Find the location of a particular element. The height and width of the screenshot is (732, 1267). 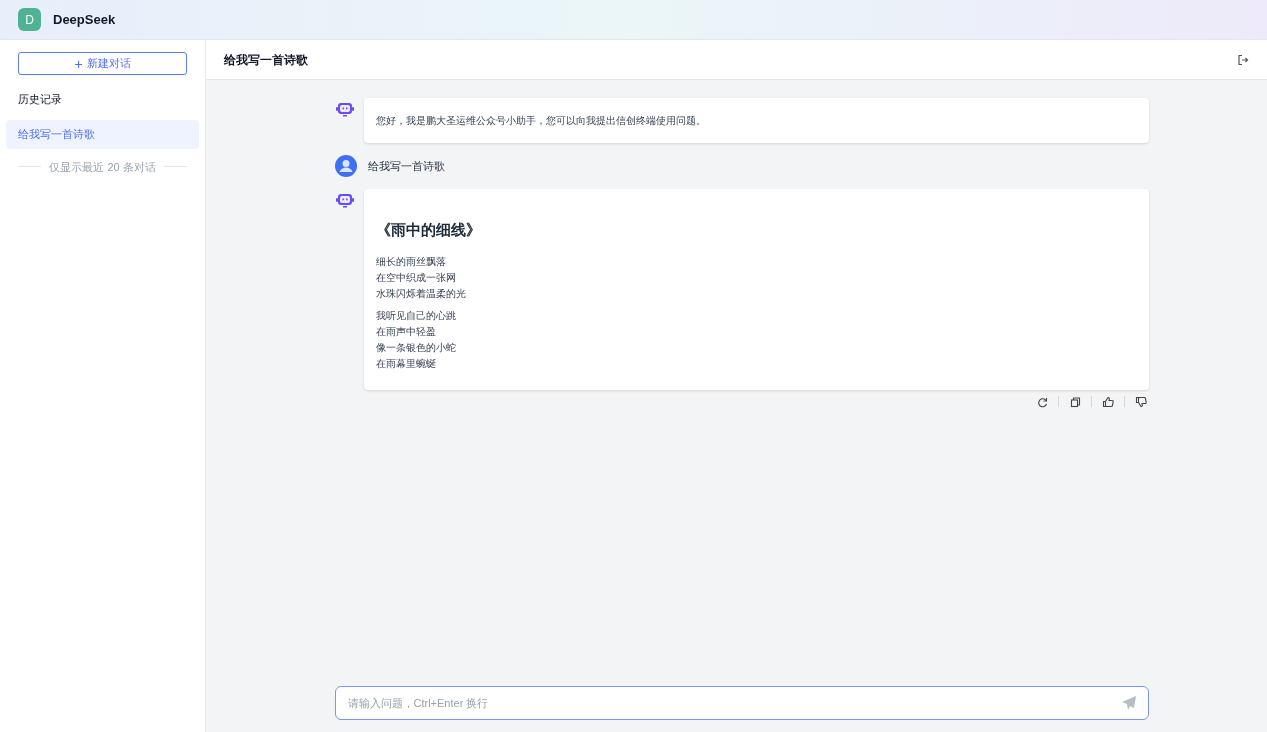

history-title: 历史记录 is located at coordinates (40, 99).